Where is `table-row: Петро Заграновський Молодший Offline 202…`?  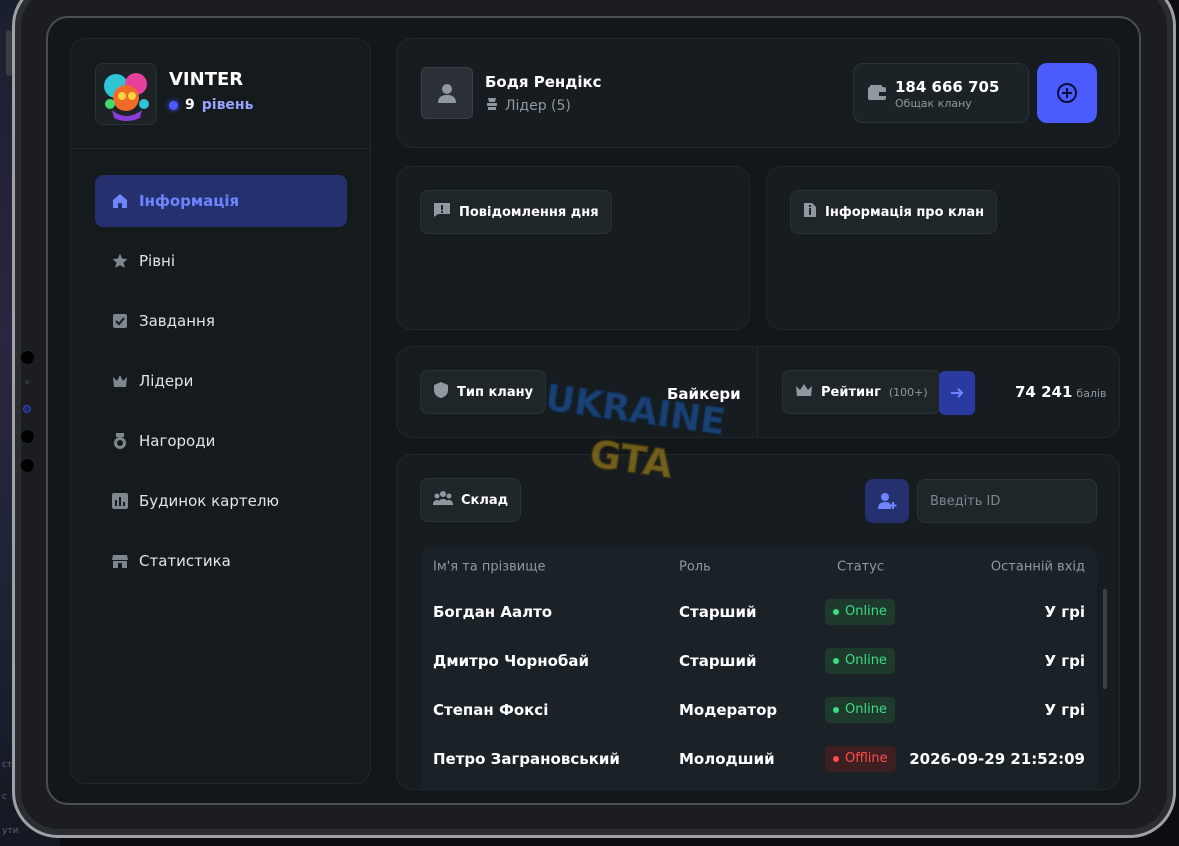 table-row: Петро Заграновський Молодший Offline 202… is located at coordinates (759, 758).